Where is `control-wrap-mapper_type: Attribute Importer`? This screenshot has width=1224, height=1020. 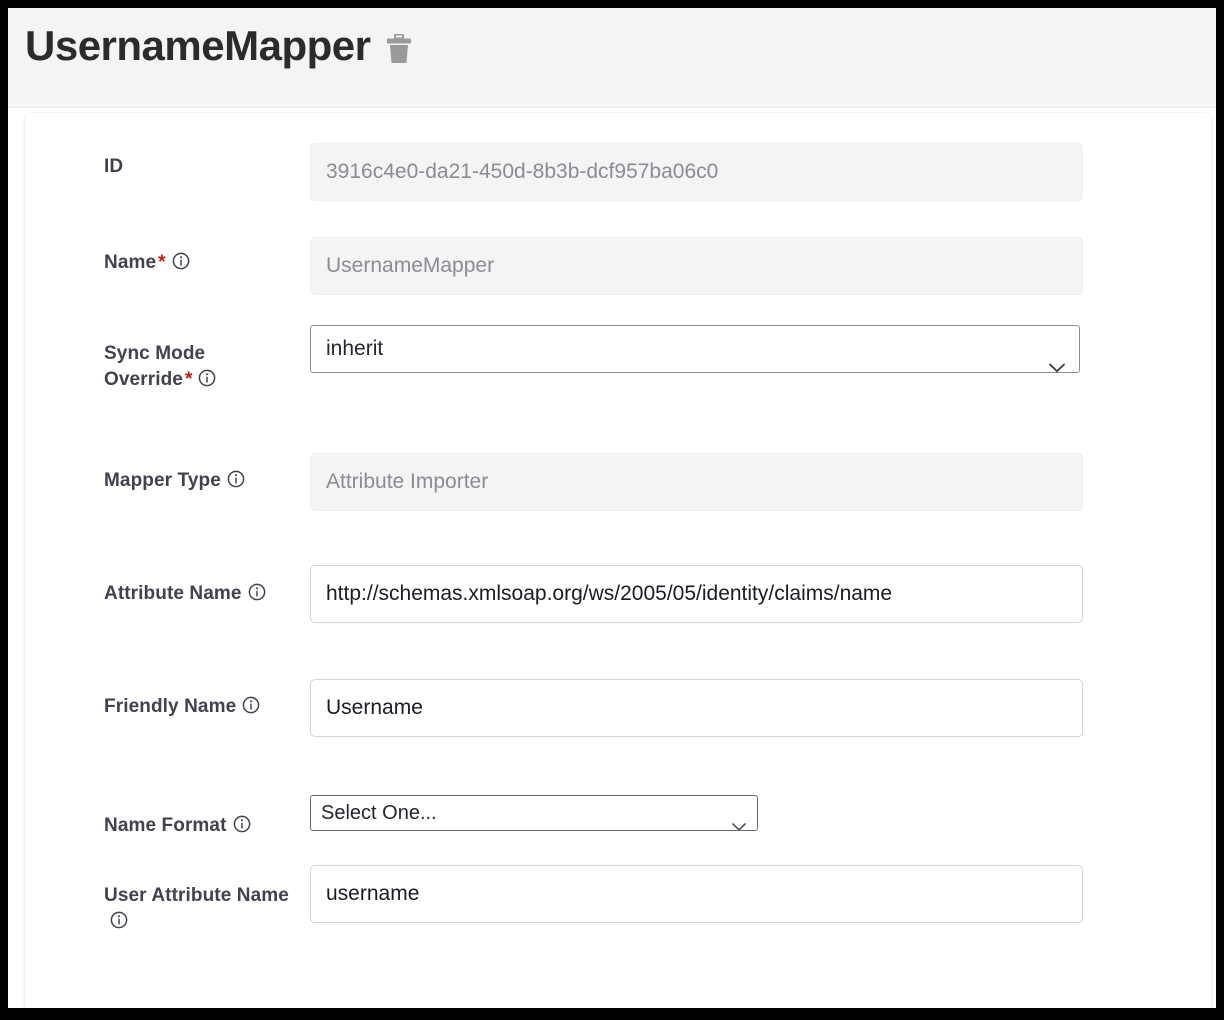
control-wrap-mapper_type: Attribute Importer is located at coordinates (760, 482).